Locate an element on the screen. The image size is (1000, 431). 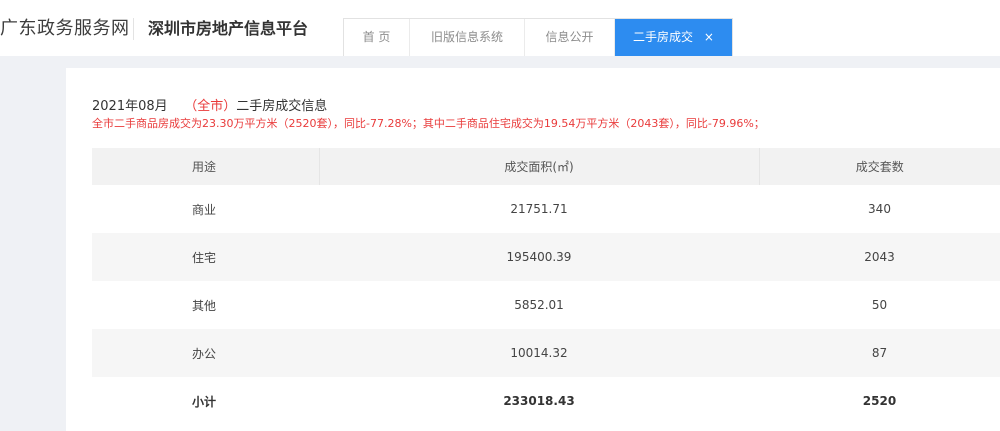
table-row: 住宅 195400.39 2043 is located at coordinates (546, 257).